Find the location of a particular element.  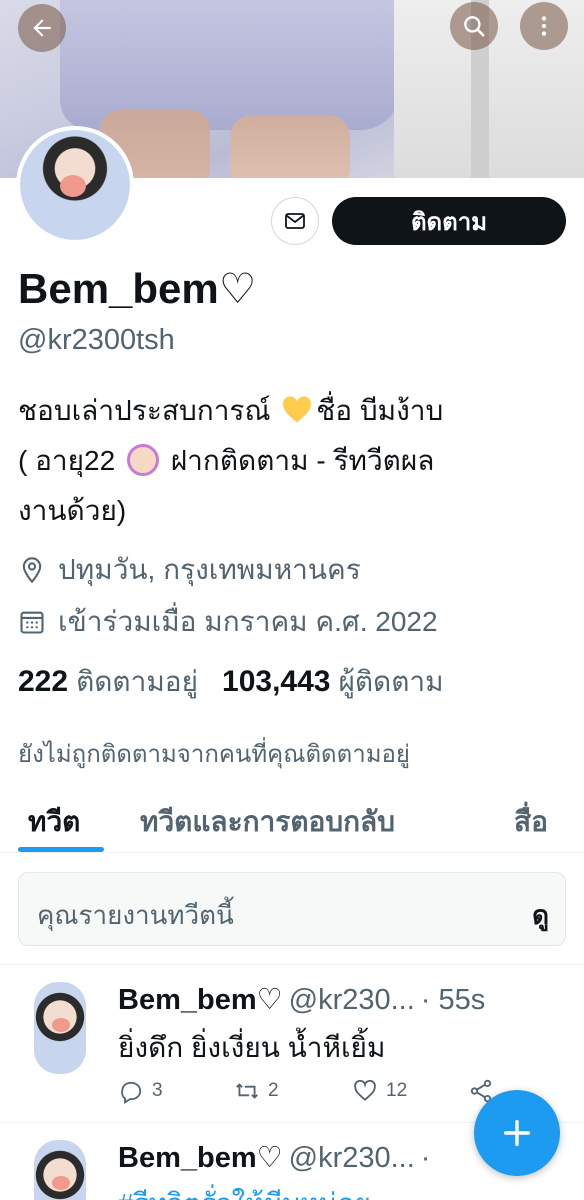

arrow-left-icon is located at coordinates (42, 28).